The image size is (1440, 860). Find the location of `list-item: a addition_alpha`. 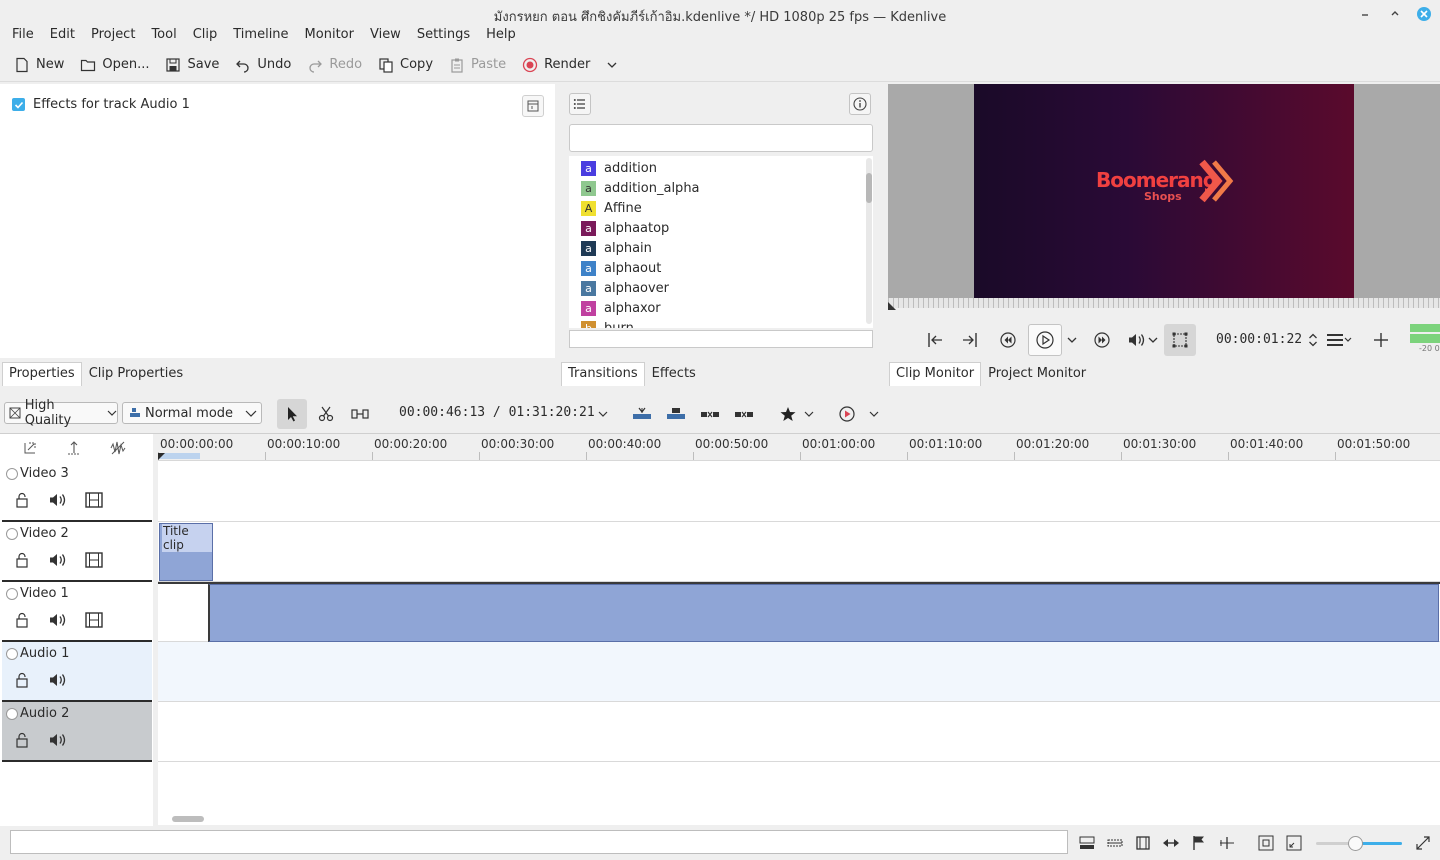

list-item: a addition_alpha is located at coordinates (640, 188).